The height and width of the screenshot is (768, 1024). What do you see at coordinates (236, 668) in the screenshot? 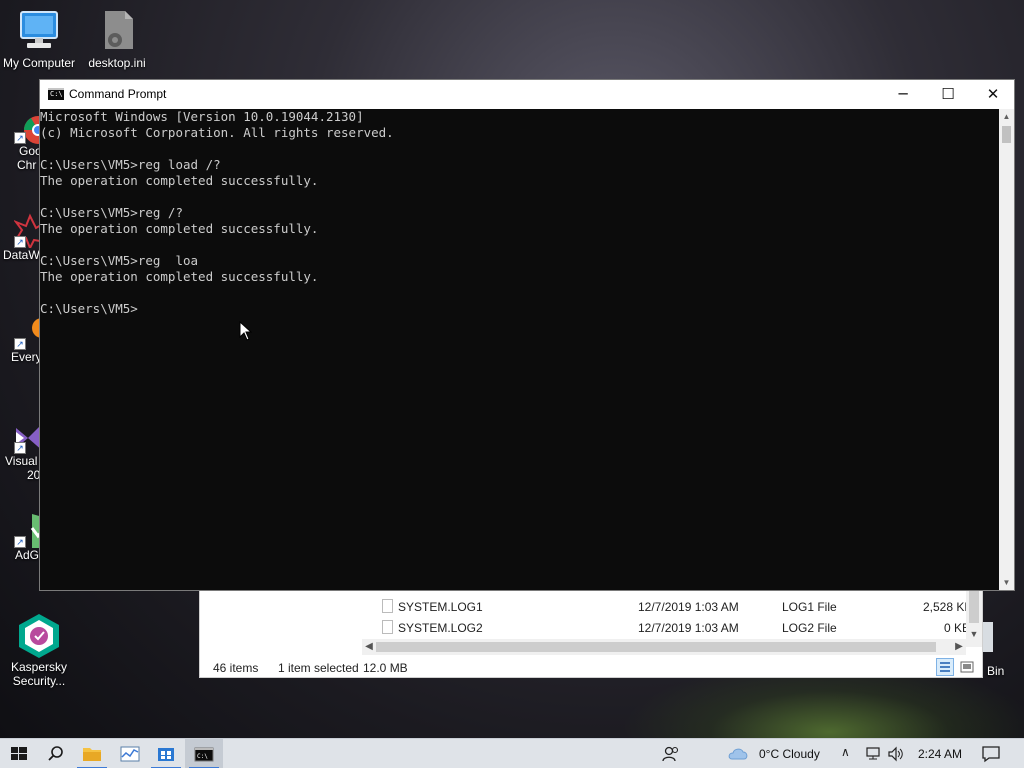
I see `item-count: 46 items` at bounding box center [236, 668].